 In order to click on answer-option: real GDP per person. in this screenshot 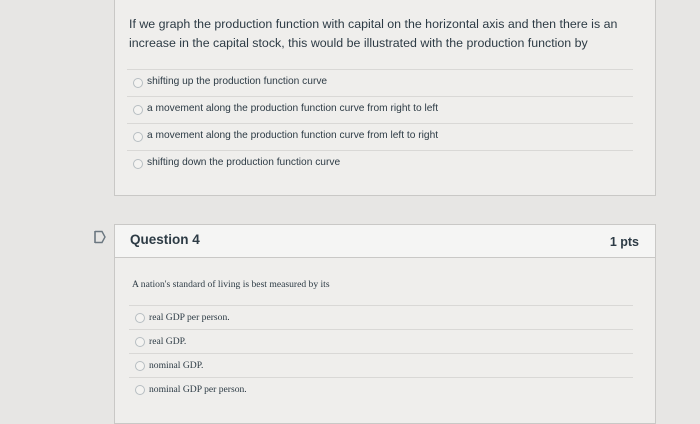, I will do `click(381, 317)`.